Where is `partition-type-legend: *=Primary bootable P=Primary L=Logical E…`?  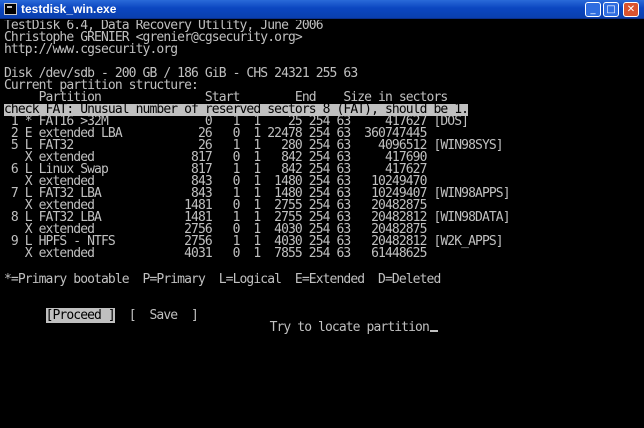
partition-type-legend: *=Primary bootable P=Primary L=Logical E… is located at coordinates (222, 279).